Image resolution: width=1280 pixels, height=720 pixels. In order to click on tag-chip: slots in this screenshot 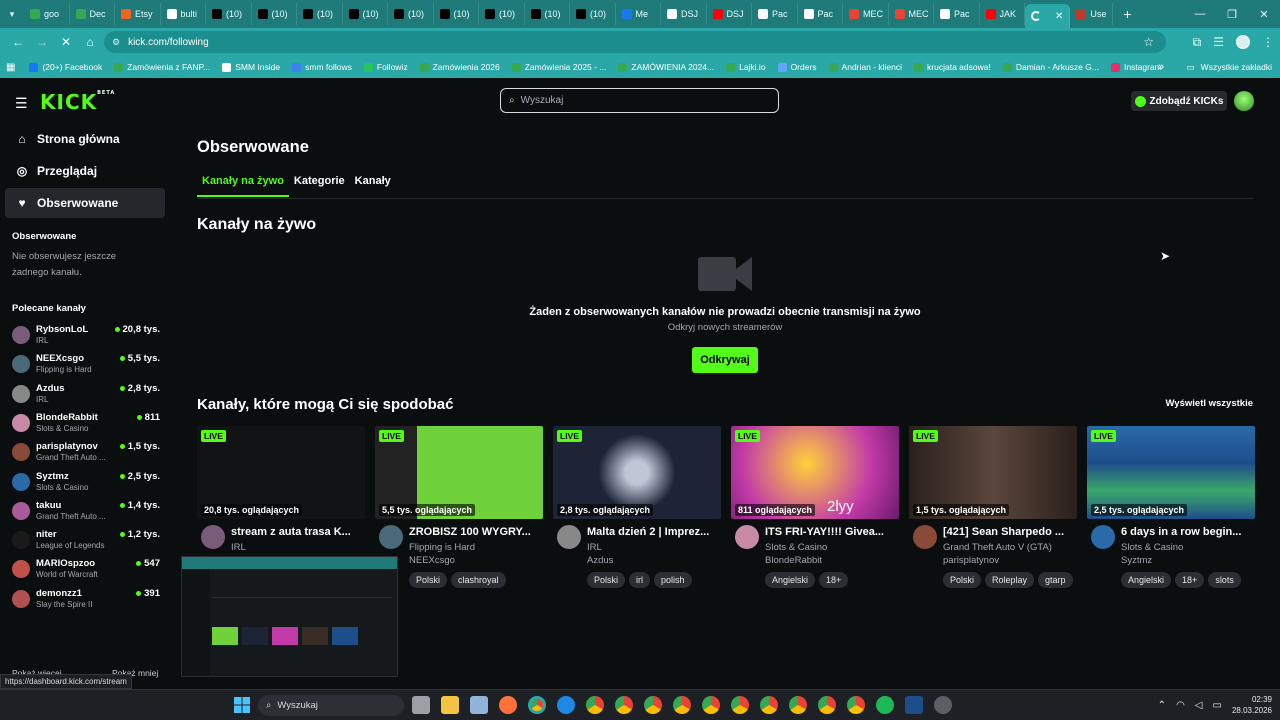, I will do `click(1224, 580)`.